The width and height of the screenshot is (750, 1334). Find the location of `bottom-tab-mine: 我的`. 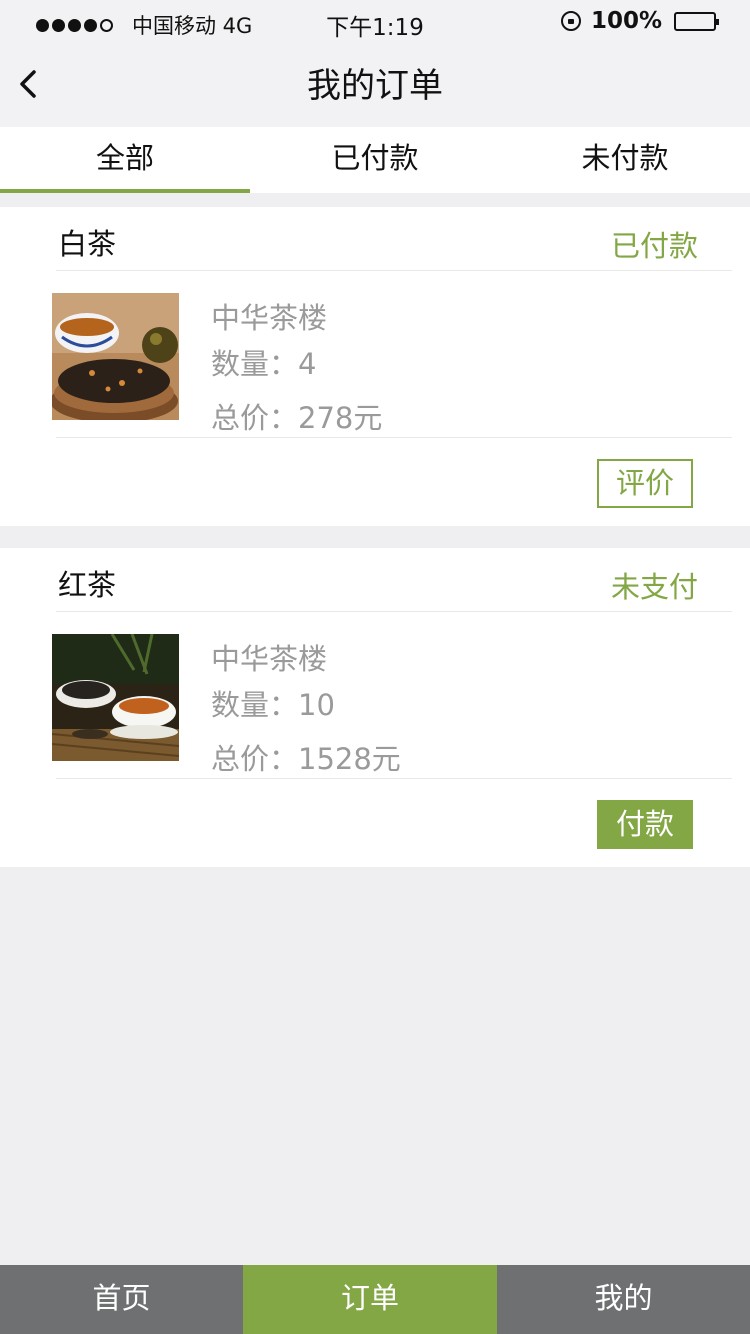

bottom-tab-mine: 我的 is located at coordinates (623, 1299).